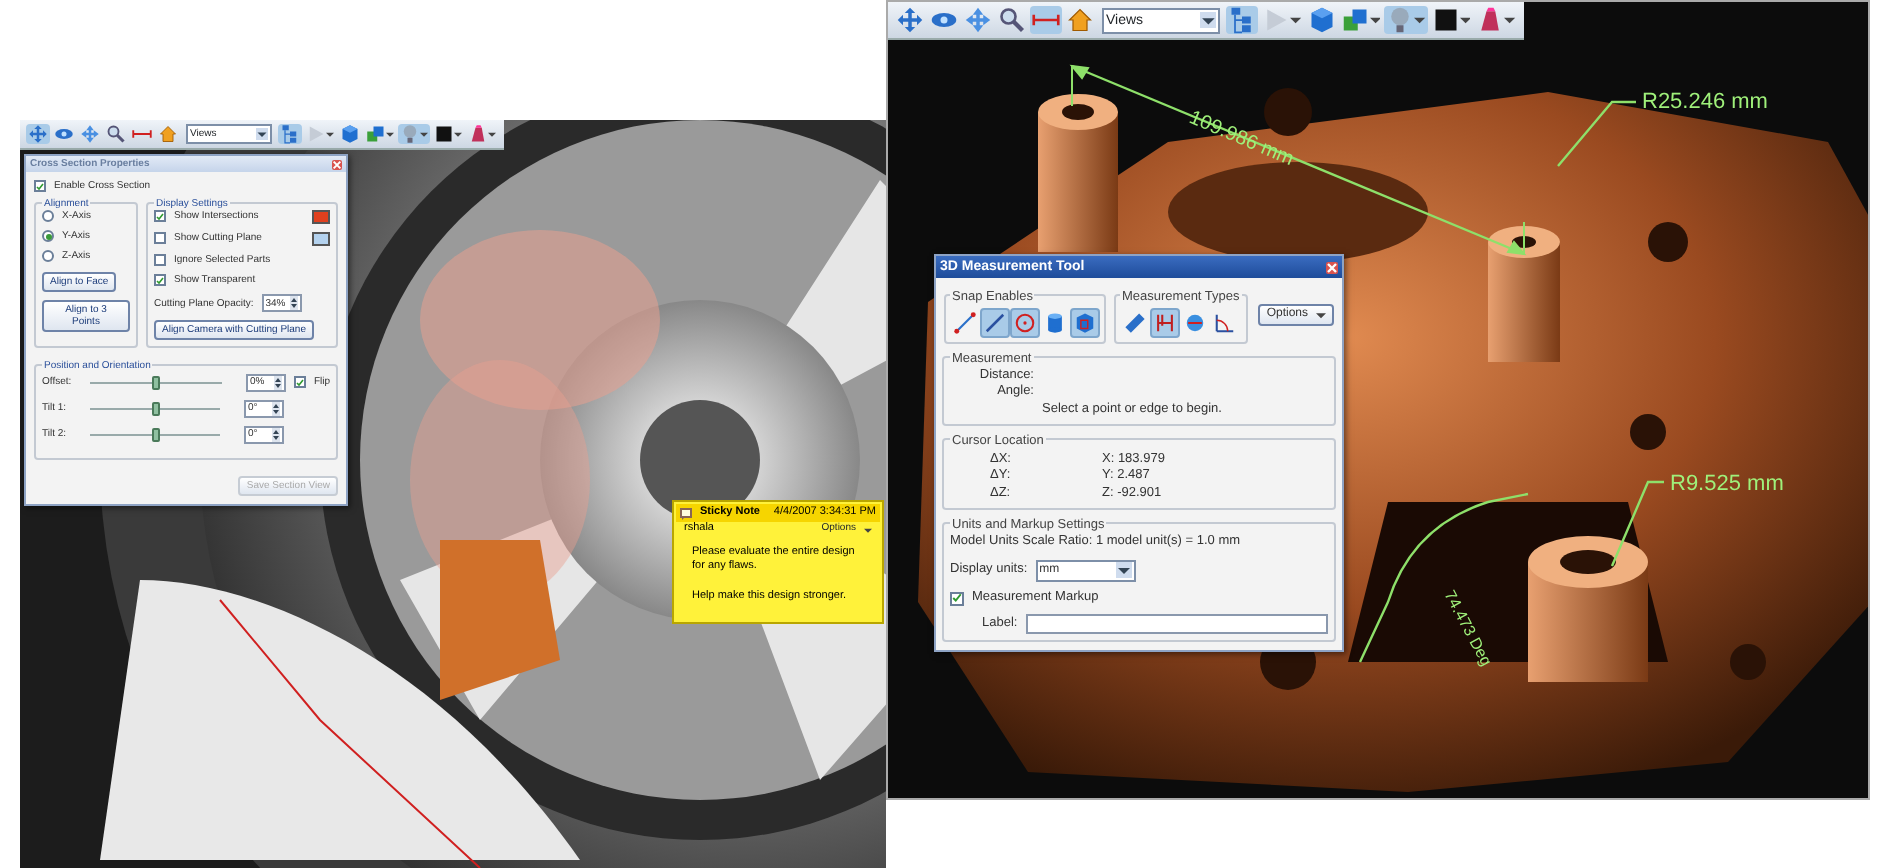 The width and height of the screenshot is (1880, 868). Describe the element at coordinates (64, 134) in the screenshot. I see `orbit-icon` at that location.